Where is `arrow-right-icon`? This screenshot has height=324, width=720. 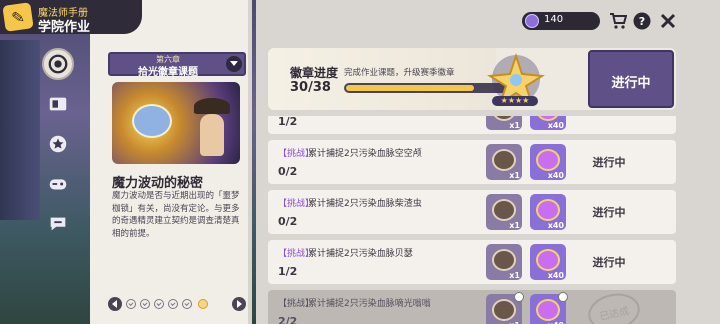 arrow-right-icon is located at coordinates (239, 304).